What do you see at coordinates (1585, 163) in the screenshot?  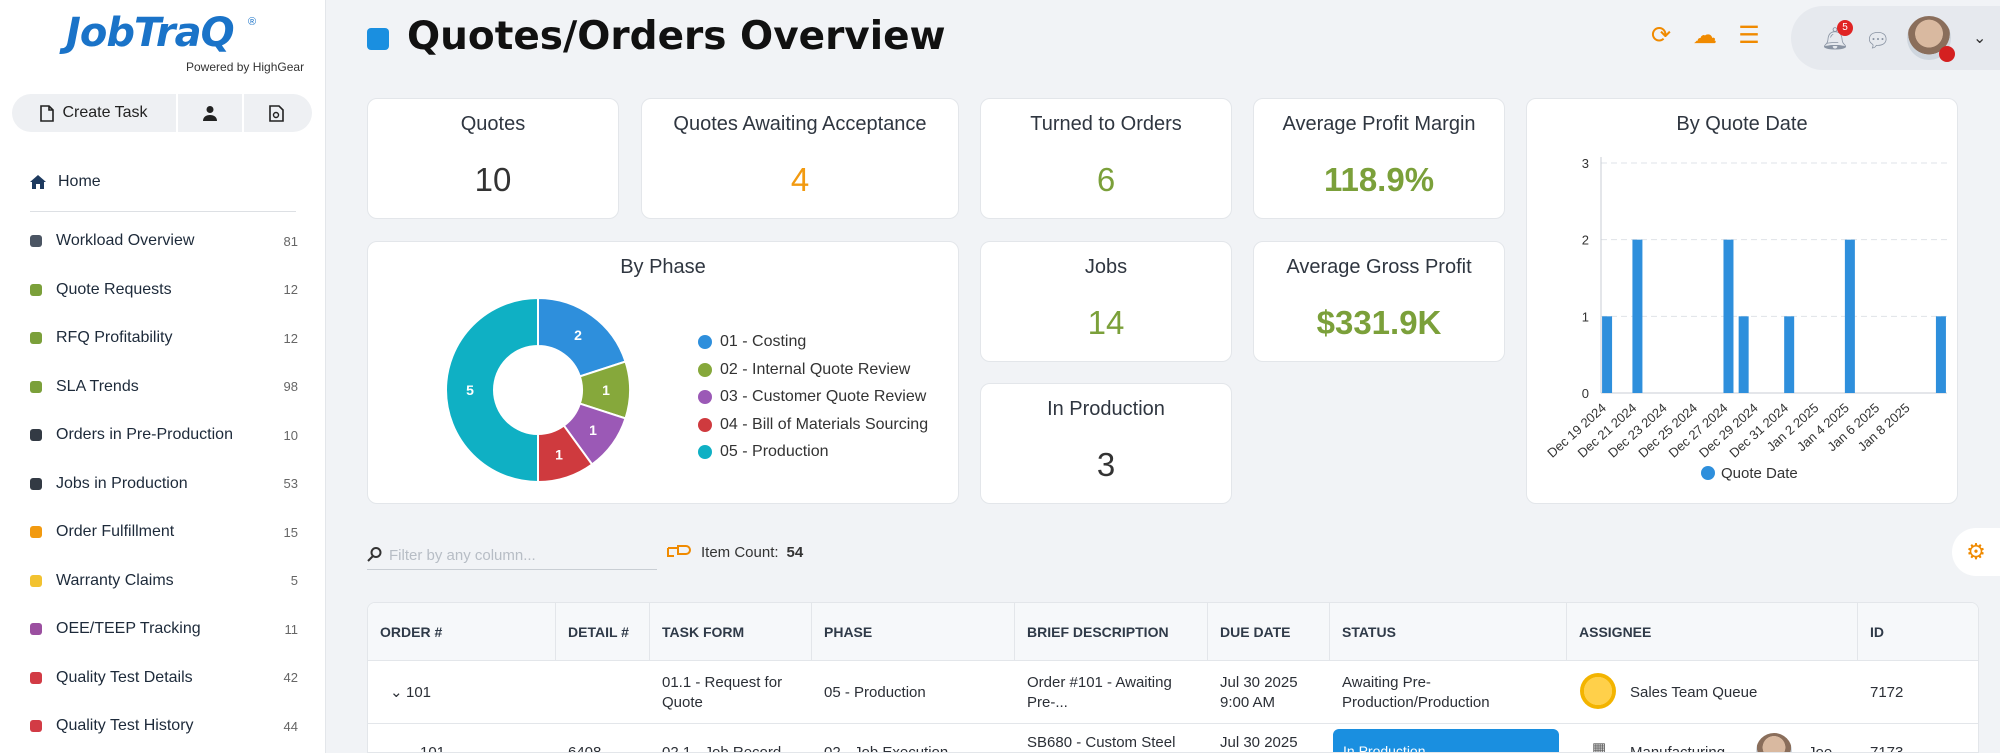 I see `y-tick-label: 3` at bounding box center [1585, 163].